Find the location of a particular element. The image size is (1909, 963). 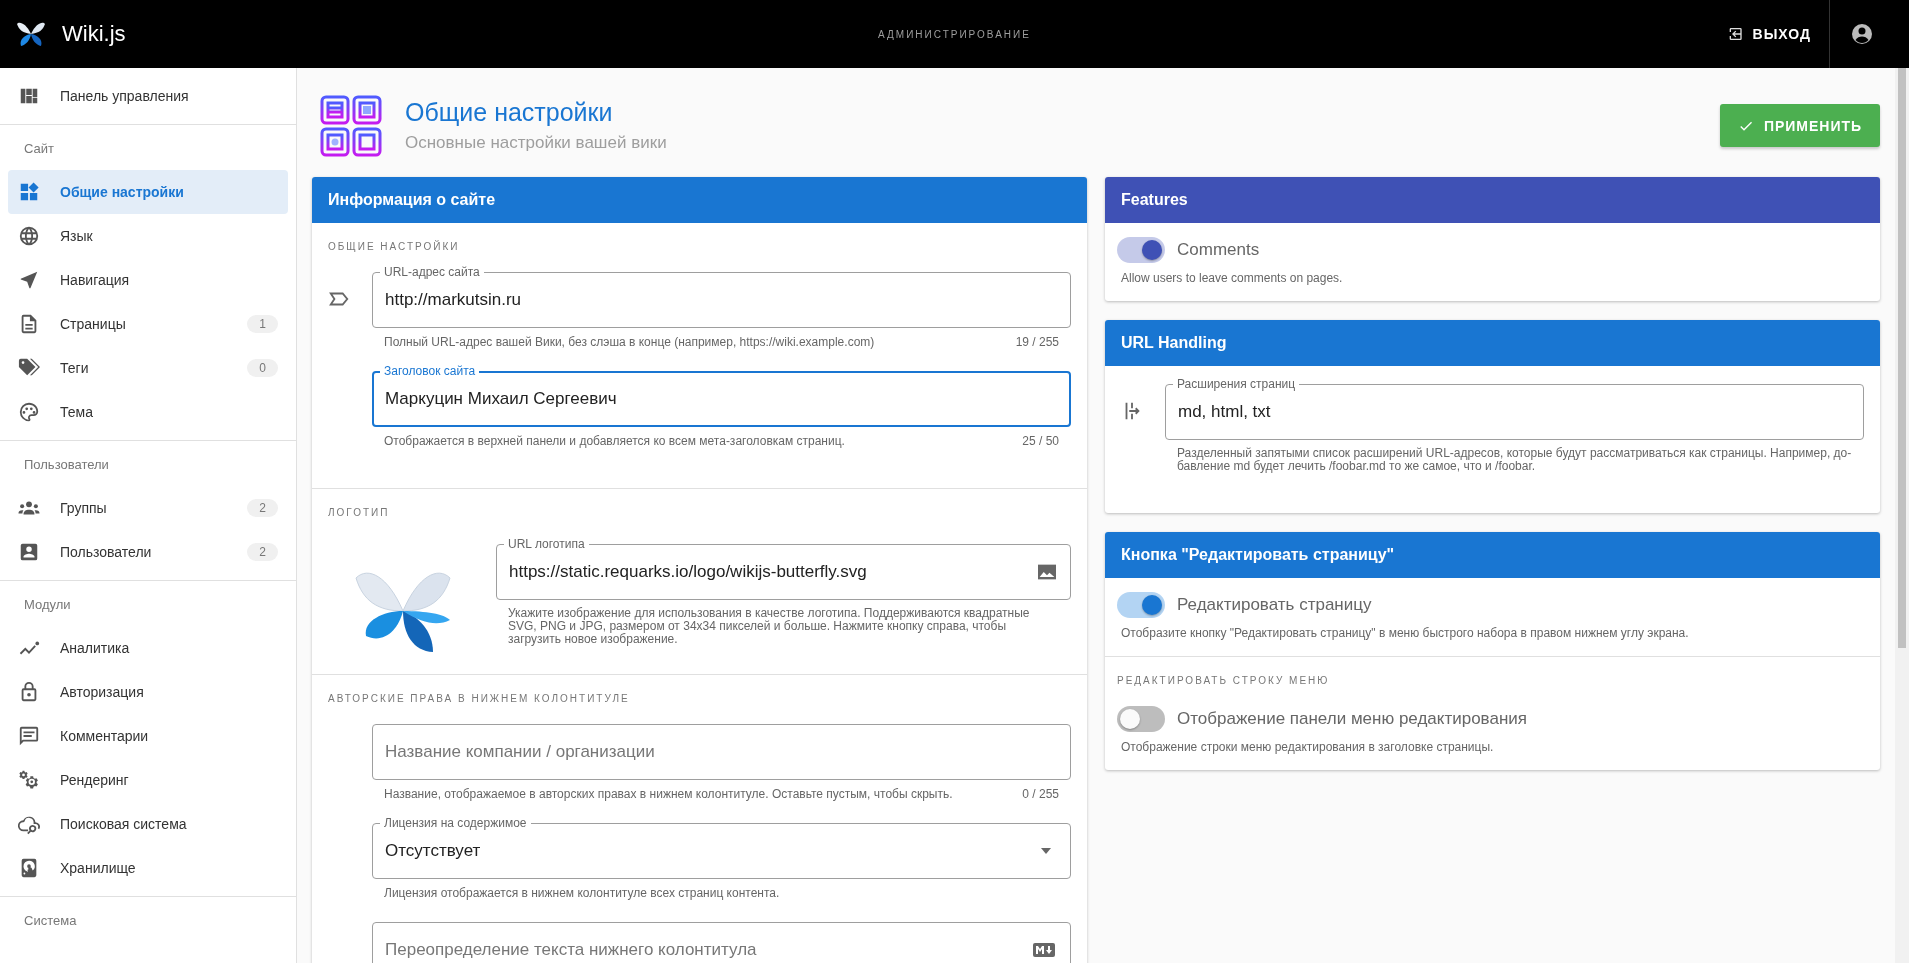

section-heading: РЕДАКТИРОВАТЬ СТРОКУ МЕНЮ is located at coordinates (1224, 680).